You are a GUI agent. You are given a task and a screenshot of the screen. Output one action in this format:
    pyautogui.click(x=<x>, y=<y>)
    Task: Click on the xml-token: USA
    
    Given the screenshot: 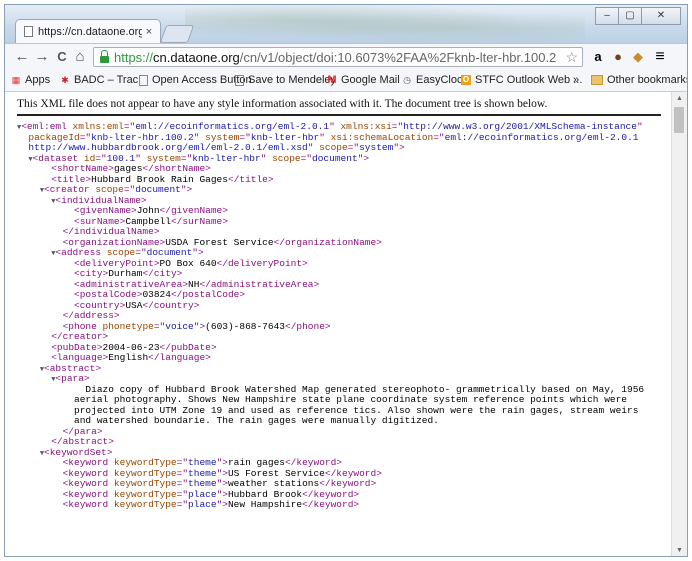 What is the action you would take?
    pyautogui.click(x=134, y=305)
    